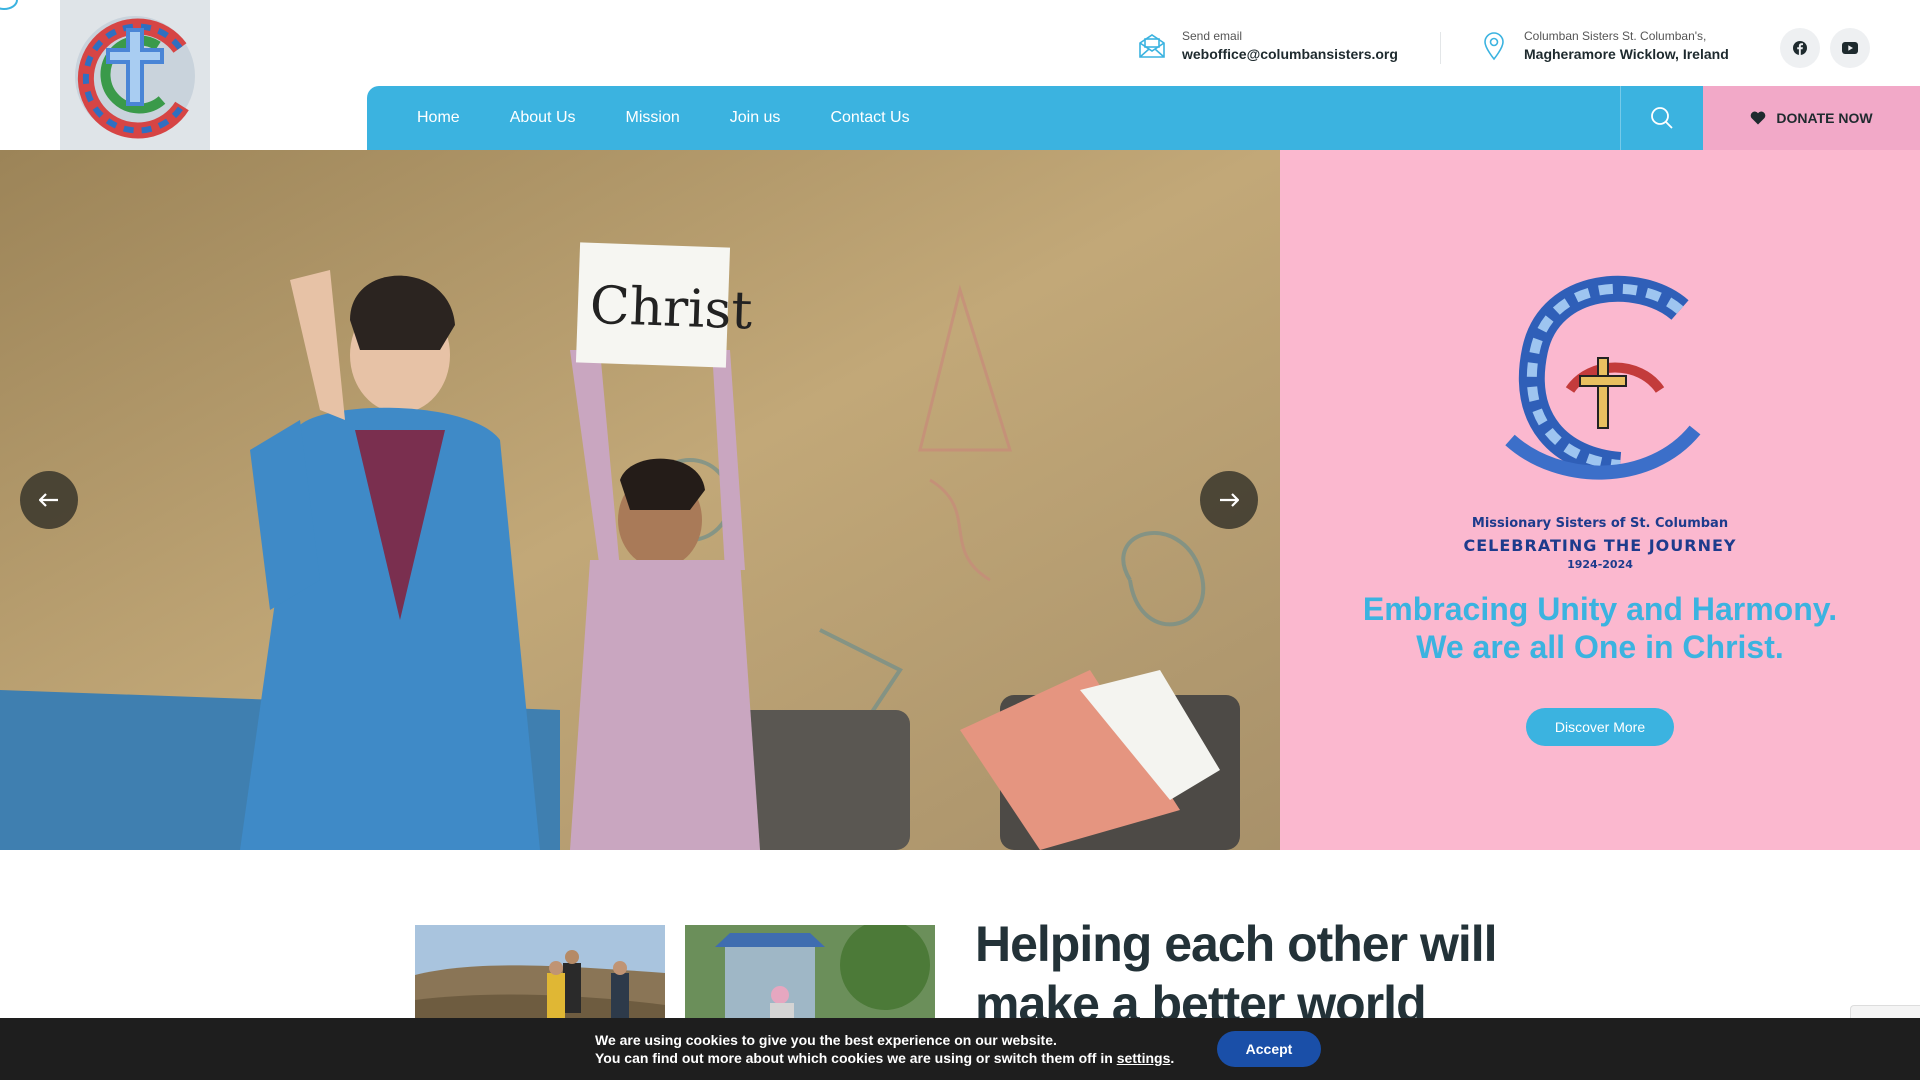  What do you see at coordinates (1035, 118) in the screenshot?
I see `main-nav: Home About Us Mission Join us Contact Us` at bounding box center [1035, 118].